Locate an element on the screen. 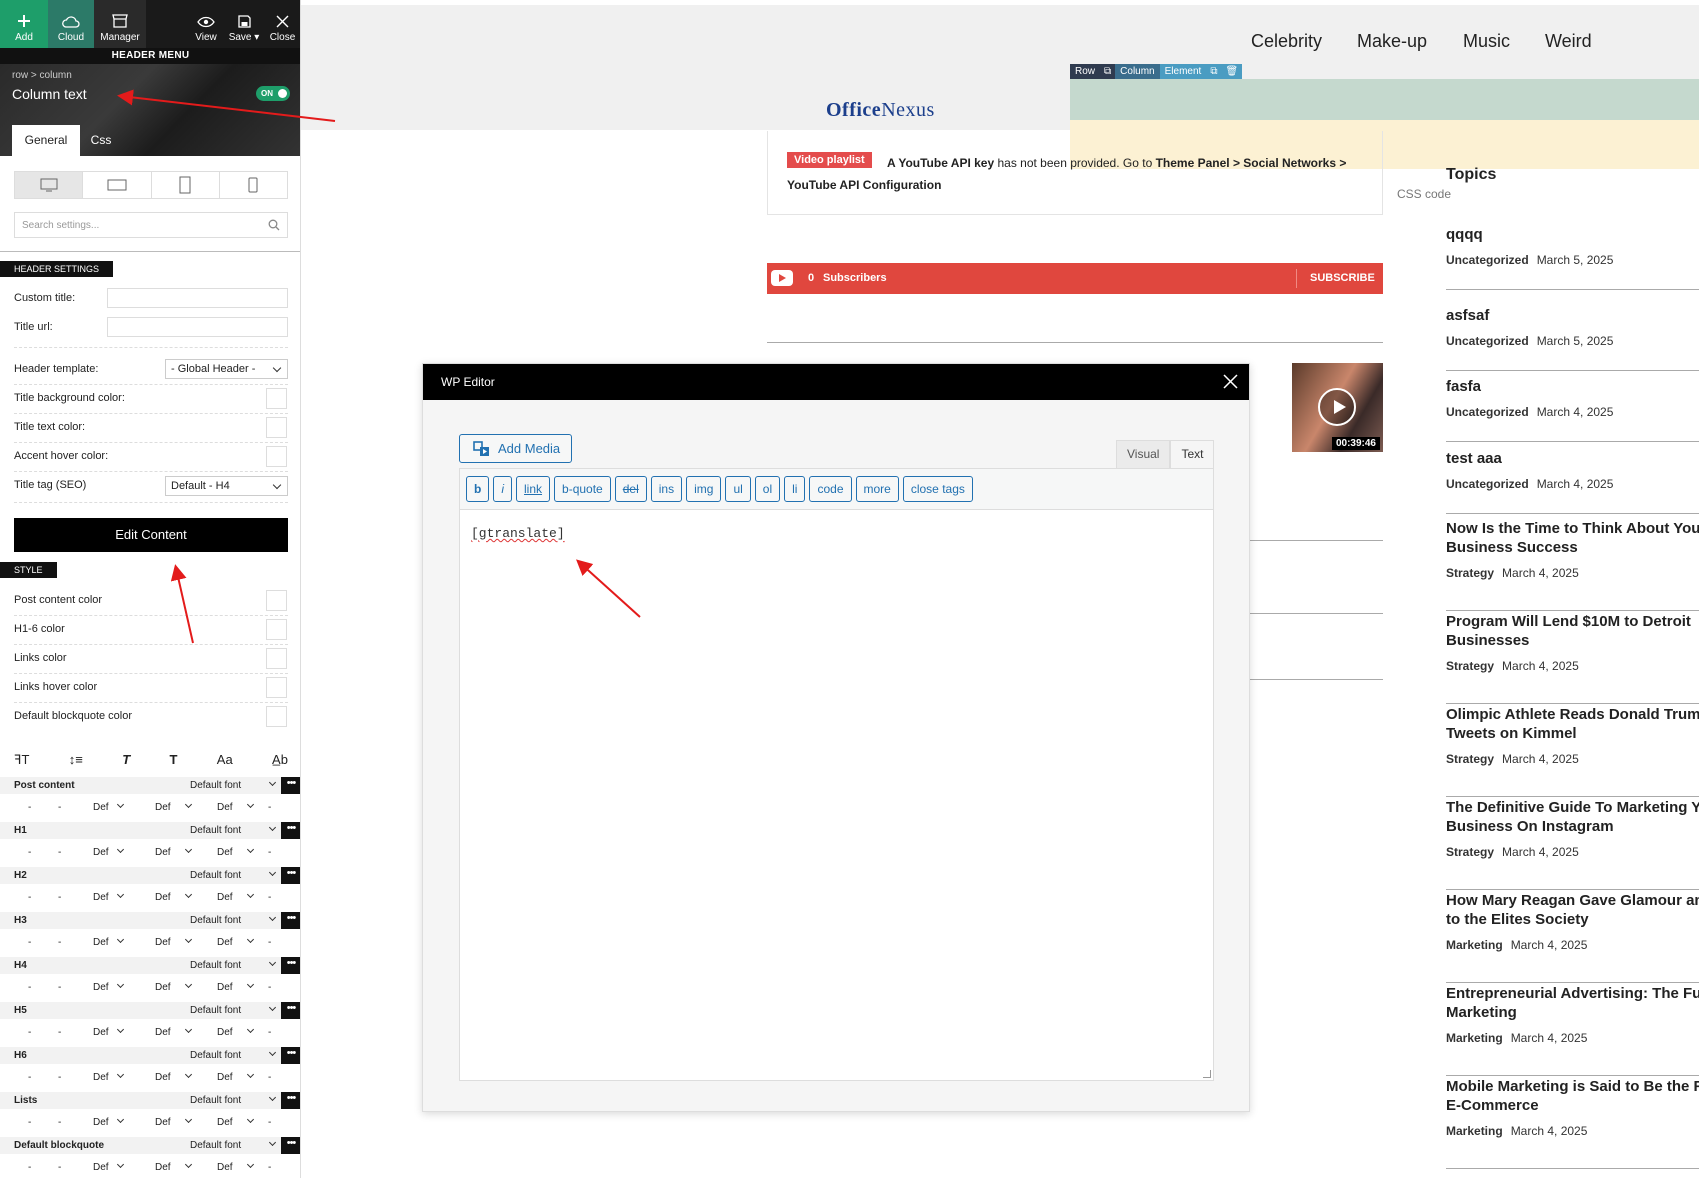  post-category: Marketing is located at coordinates (1474, 945).